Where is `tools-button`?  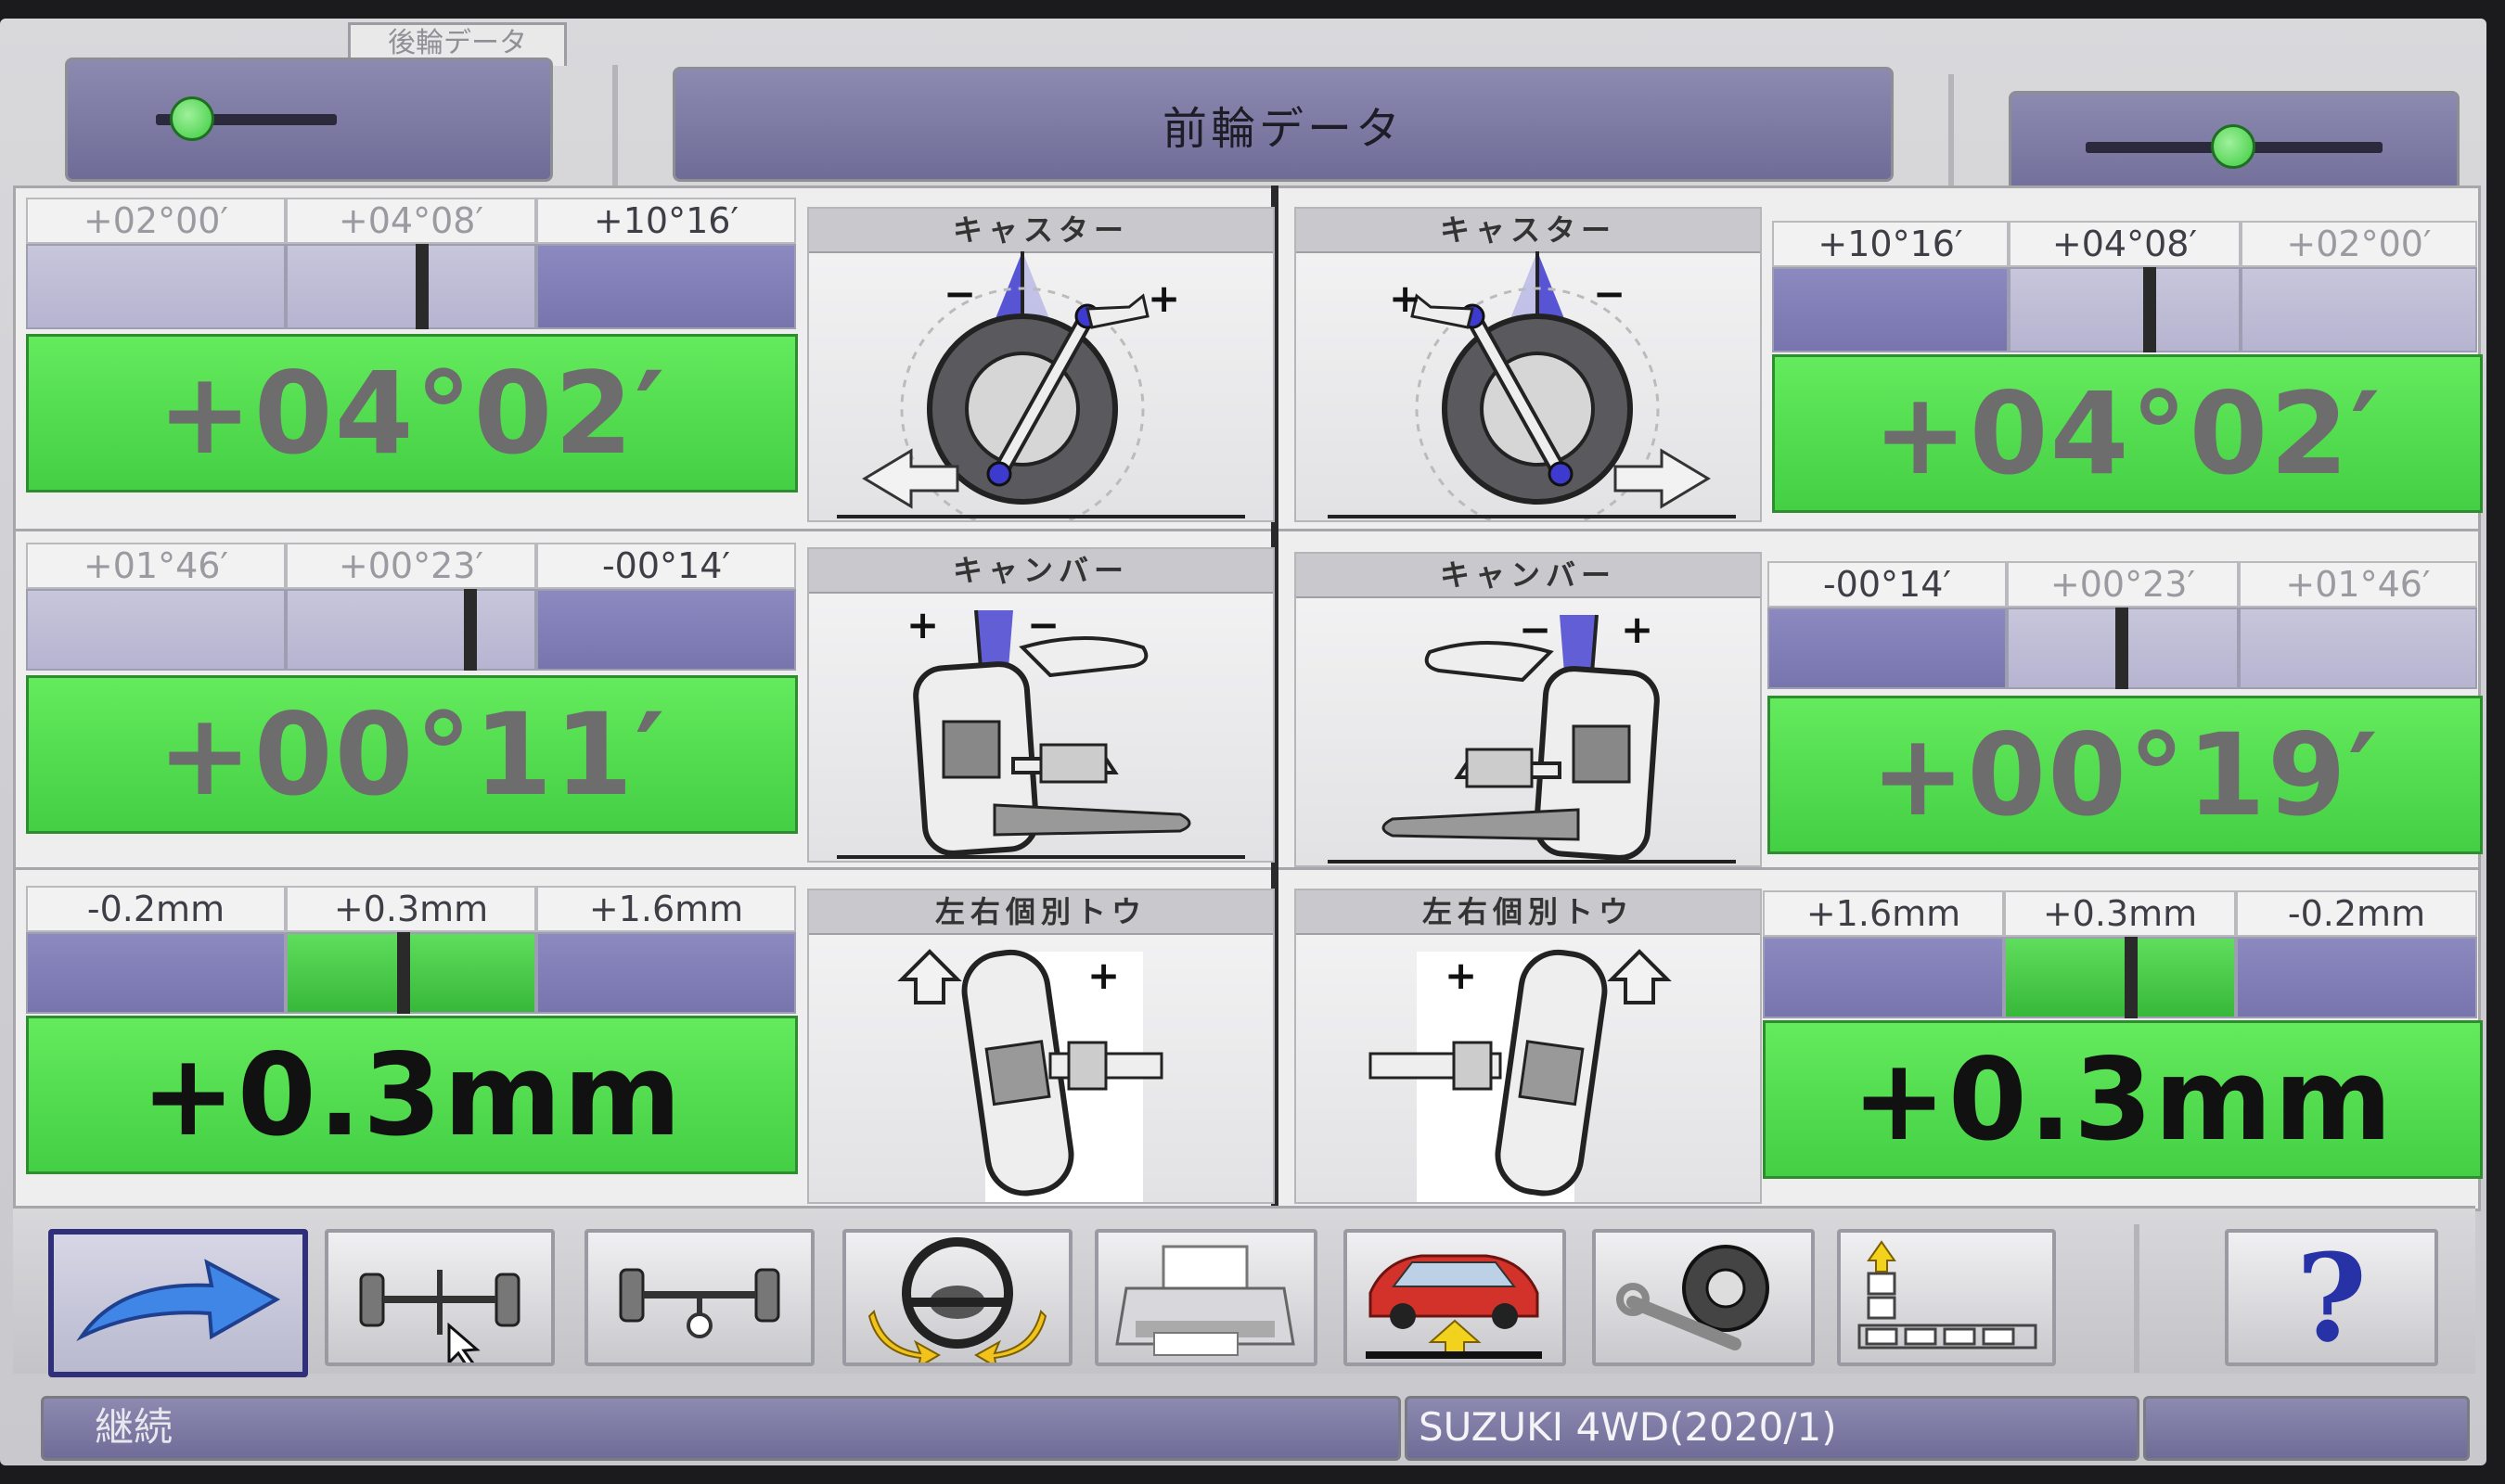 tools-button is located at coordinates (1704, 1297).